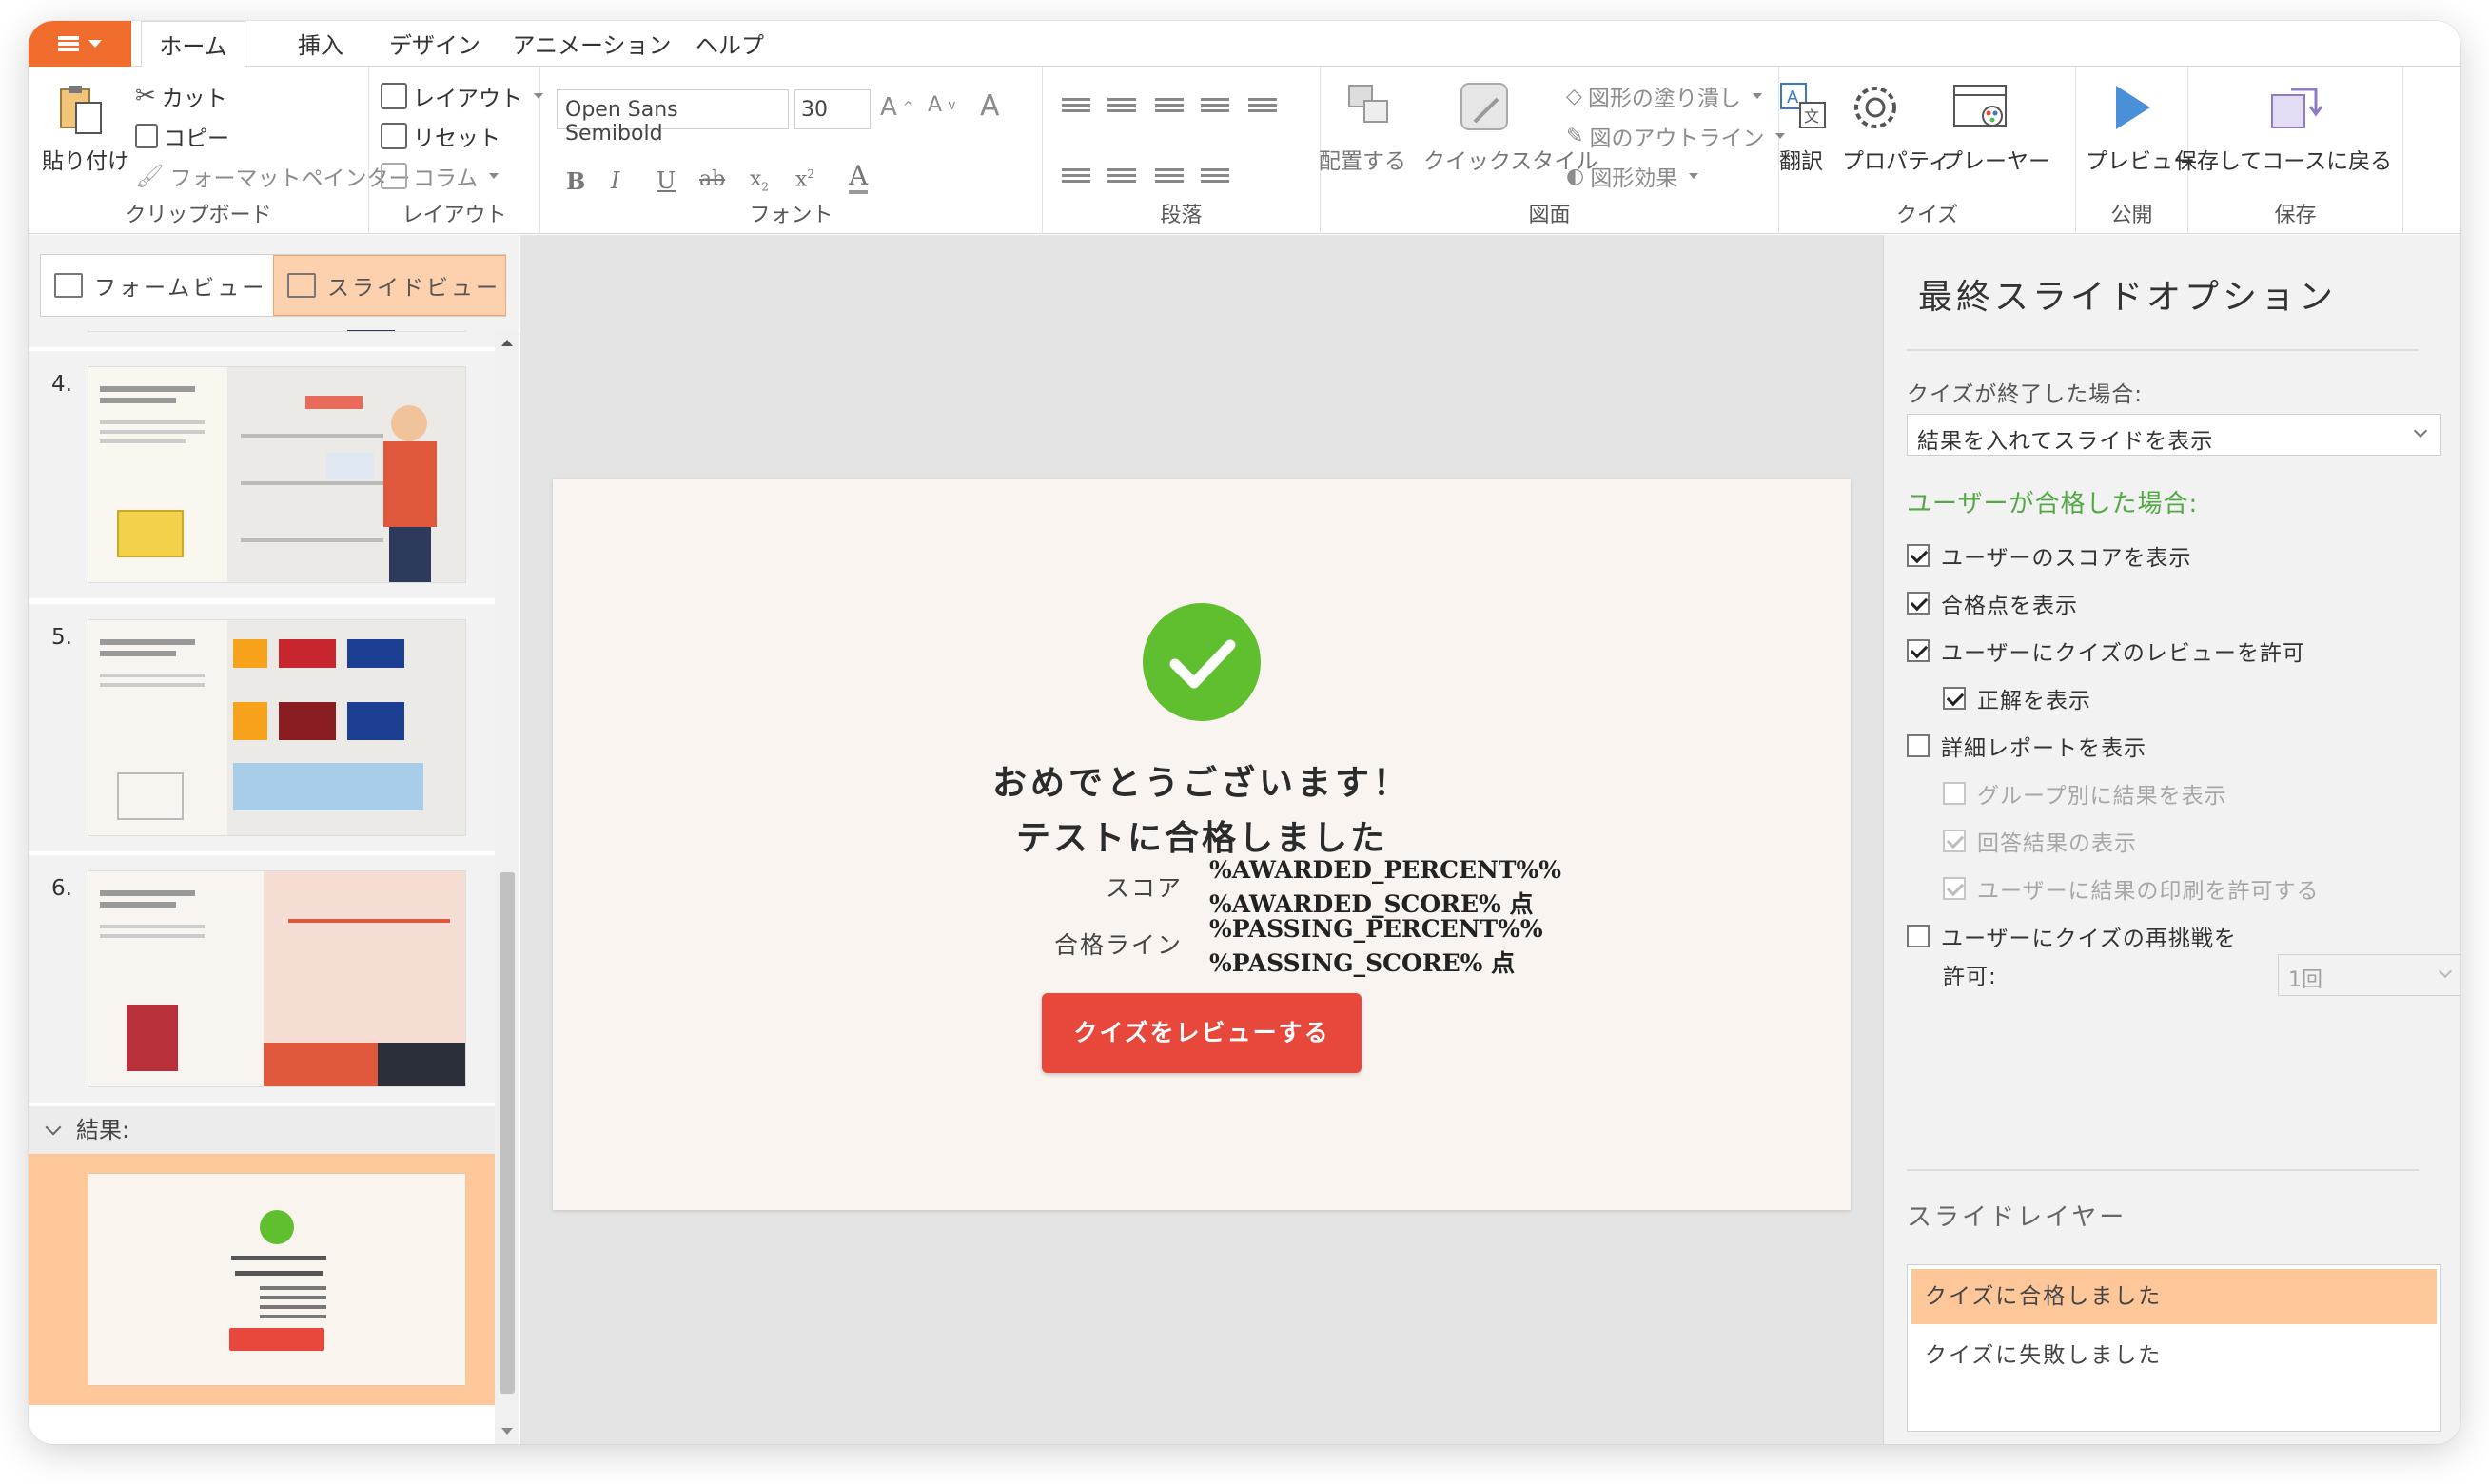  Describe the element at coordinates (1676, 136) in the screenshot. I see `shape-outline-button: ✎ 図のアウトライン` at that location.